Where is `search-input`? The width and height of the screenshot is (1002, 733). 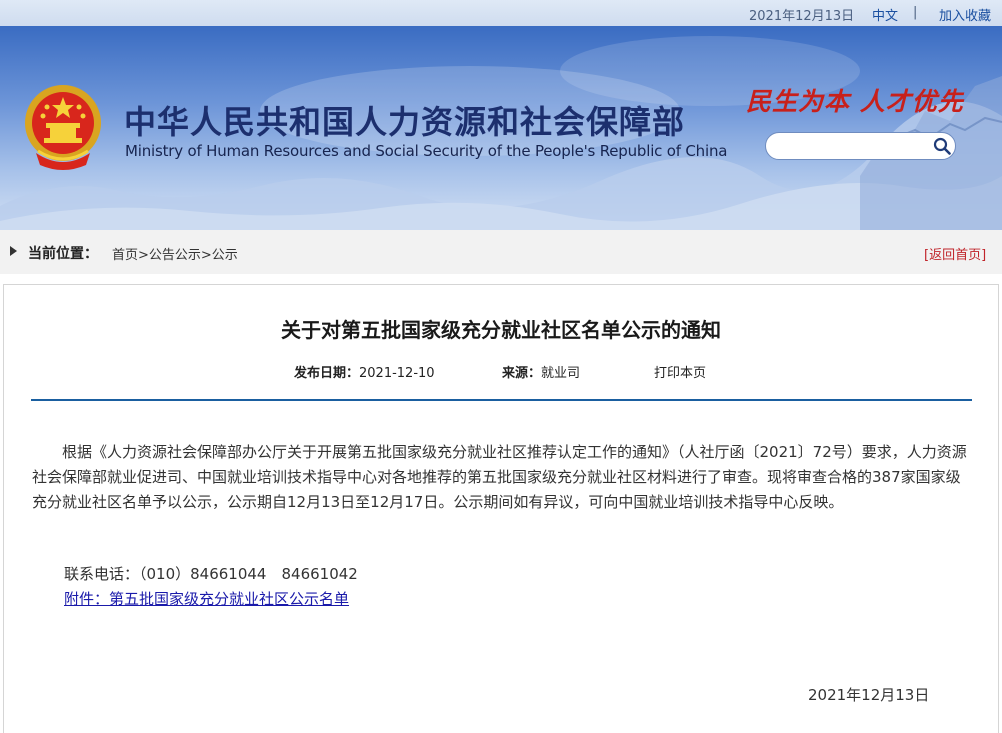 search-input is located at coordinates (855, 147).